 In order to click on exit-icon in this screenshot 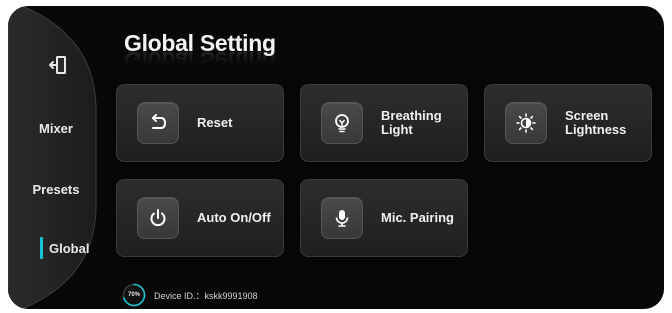, I will do `click(58, 65)`.